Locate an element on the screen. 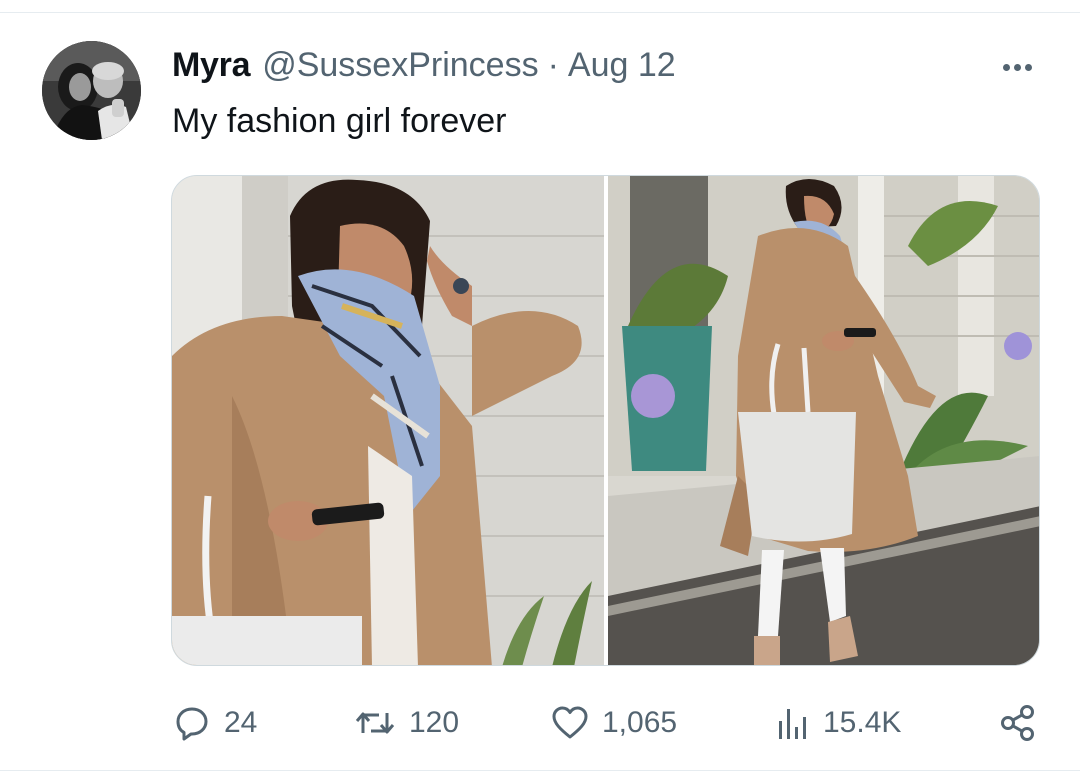 This screenshot has height=775, width=1080. views-button: 15.4K is located at coordinates (838, 723).